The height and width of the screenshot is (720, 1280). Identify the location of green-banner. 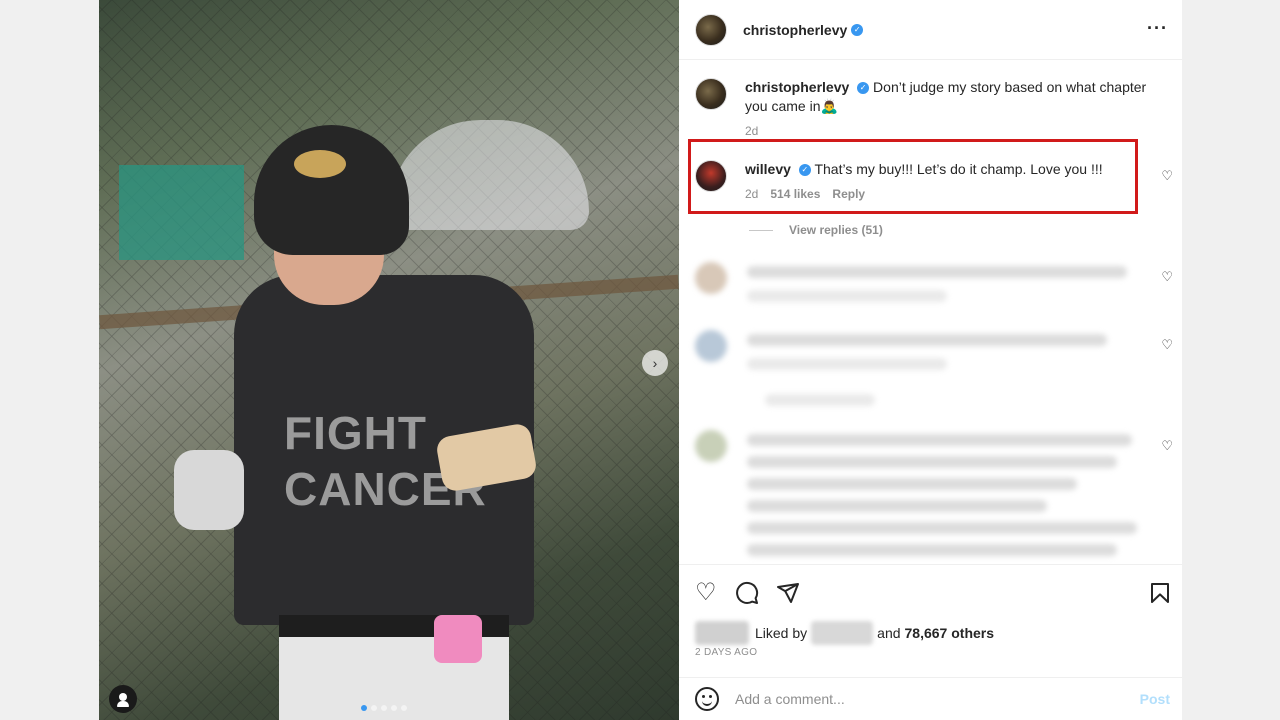
(181, 212).